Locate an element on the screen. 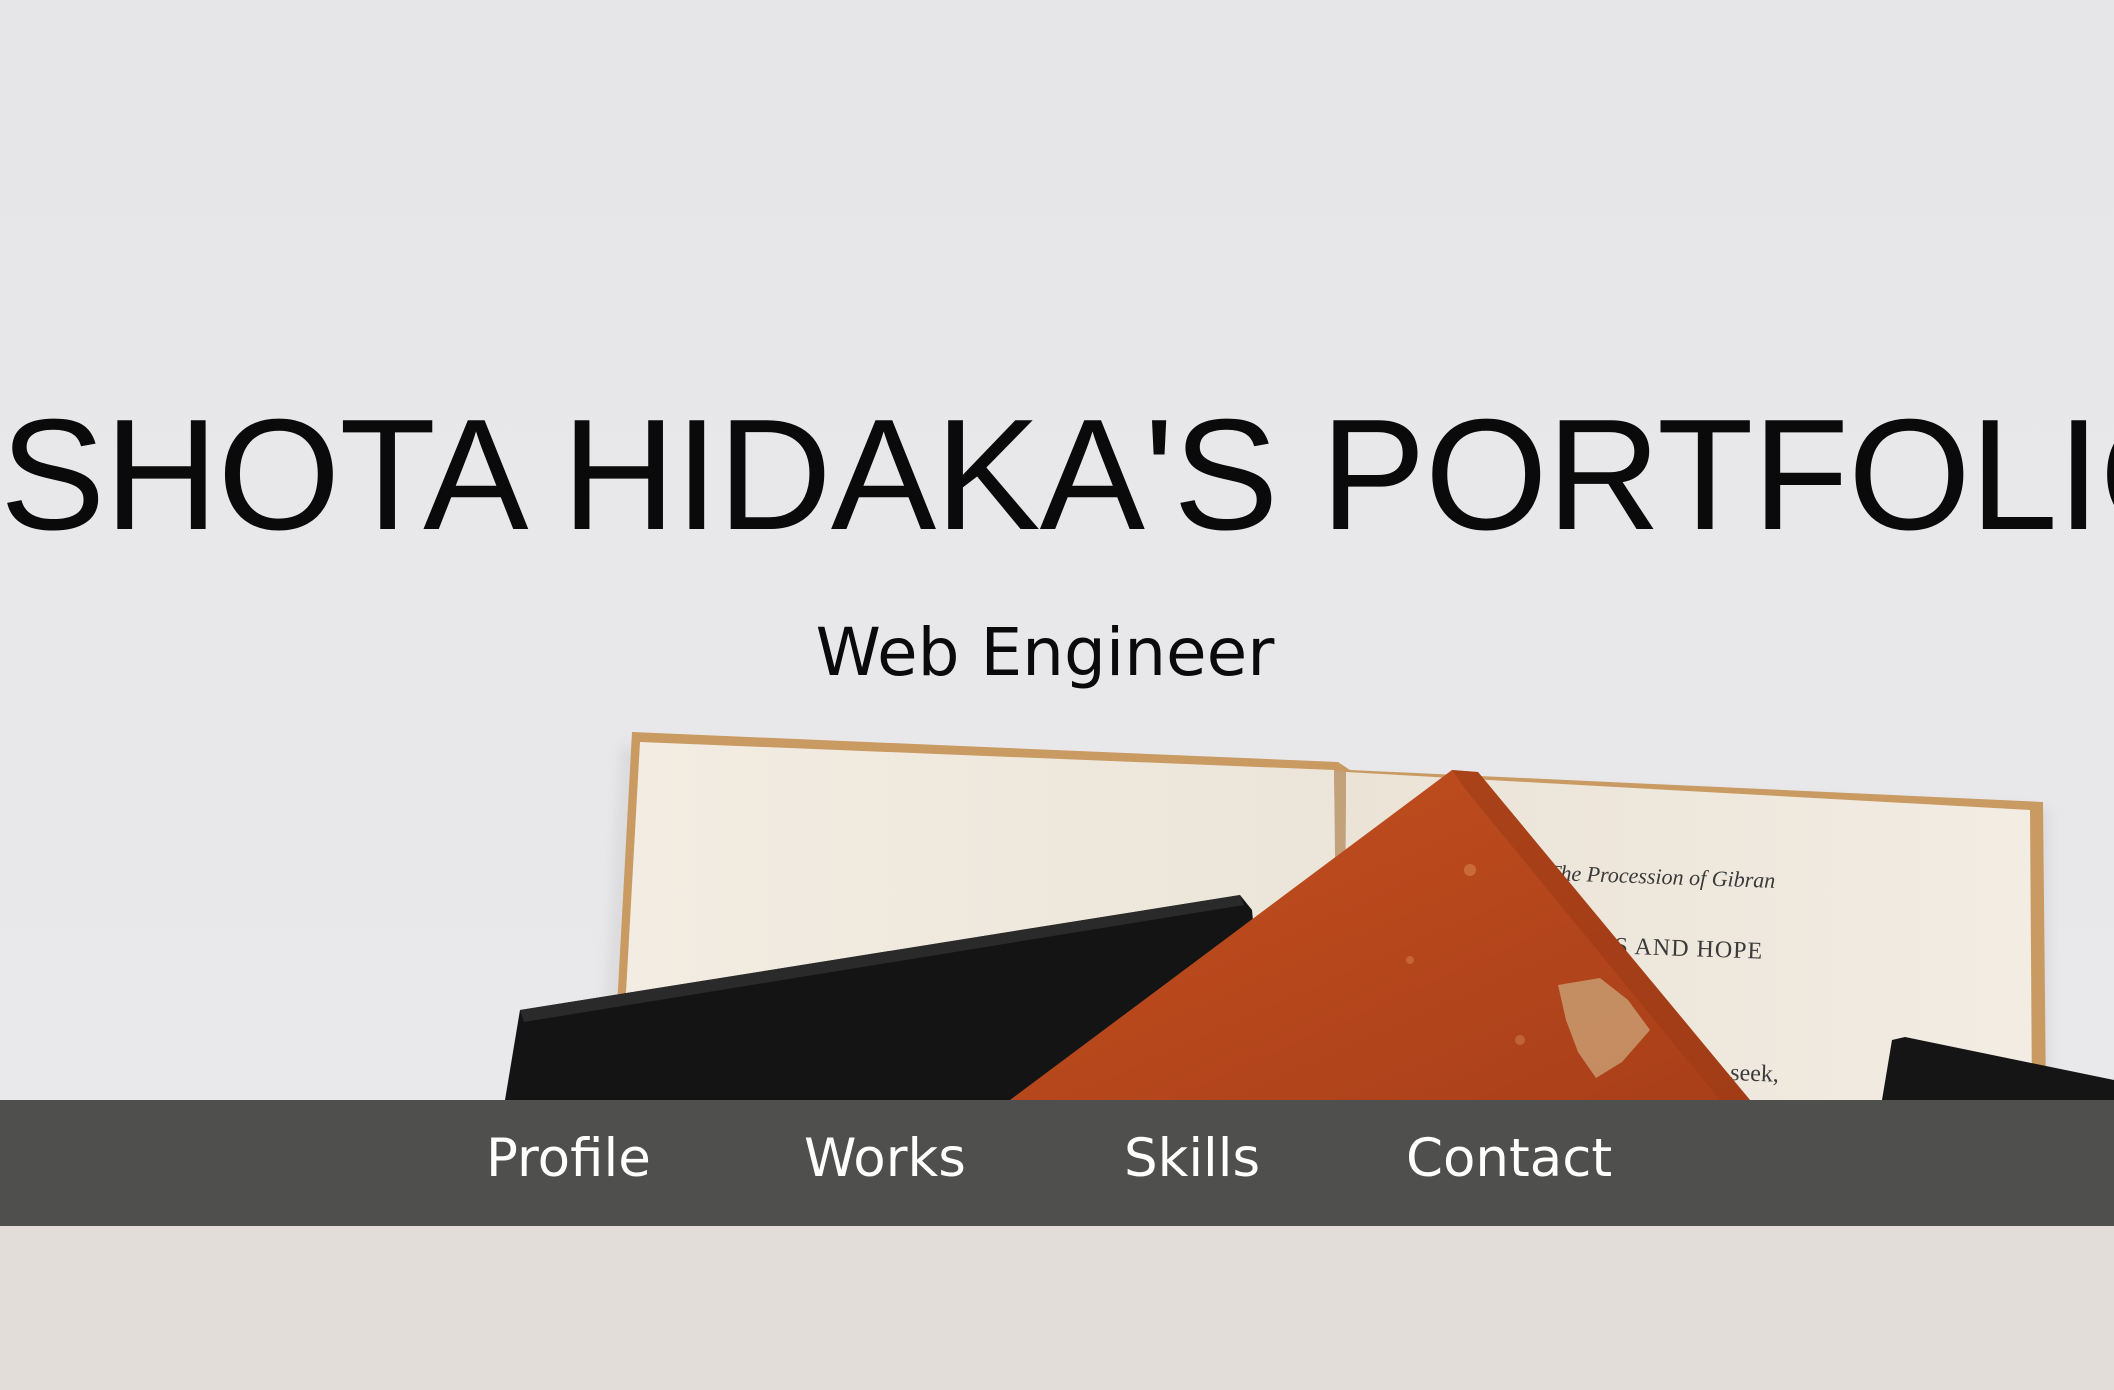 The height and width of the screenshot is (1390, 2114). nav-item-skills: Skills is located at coordinates (1192, 1159).